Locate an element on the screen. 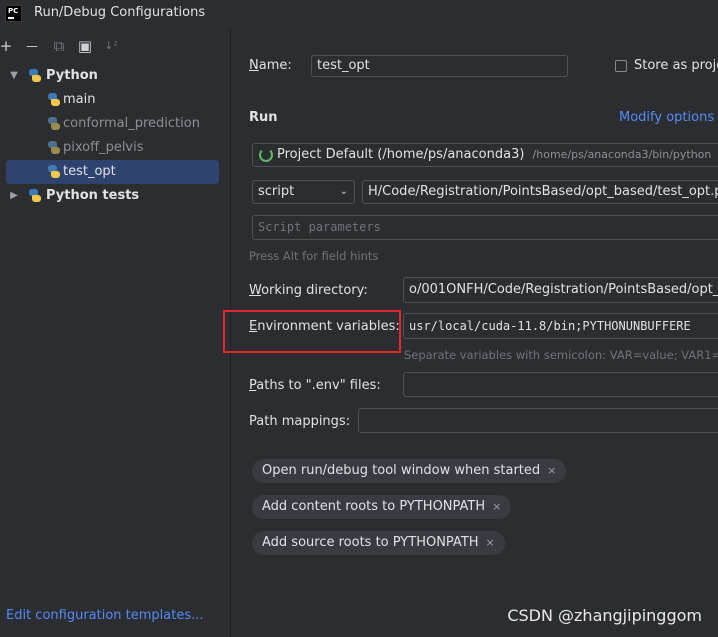 The height and width of the screenshot is (637, 718). chevron-down-icon: ⌄ is located at coordinates (343, 191).